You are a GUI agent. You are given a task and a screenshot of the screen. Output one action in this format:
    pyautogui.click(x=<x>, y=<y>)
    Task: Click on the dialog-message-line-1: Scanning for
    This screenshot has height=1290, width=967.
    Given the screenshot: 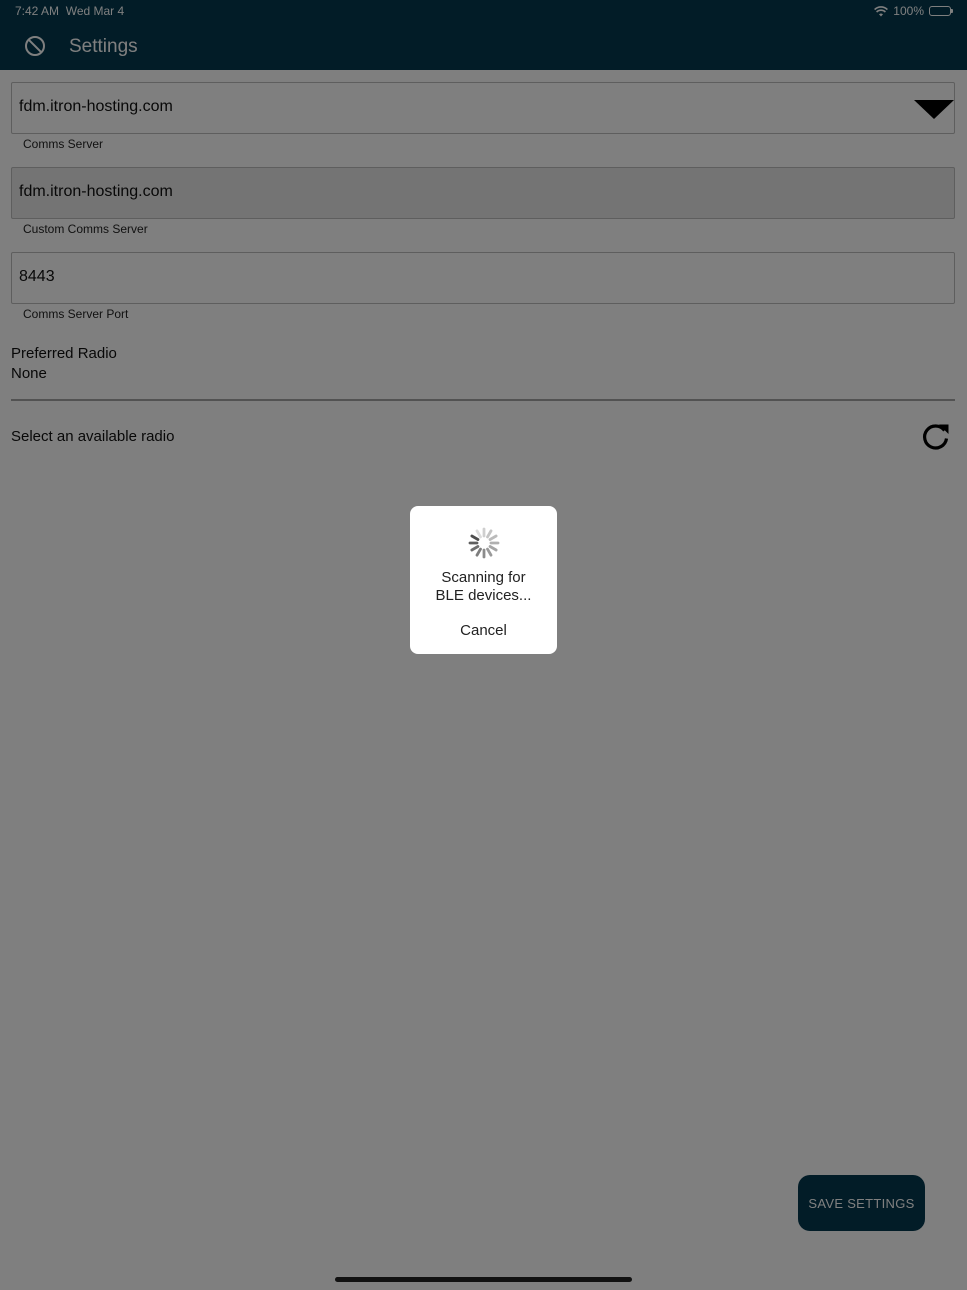 What is the action you would take?
    pyautogui.click(x=483, y=577)
    